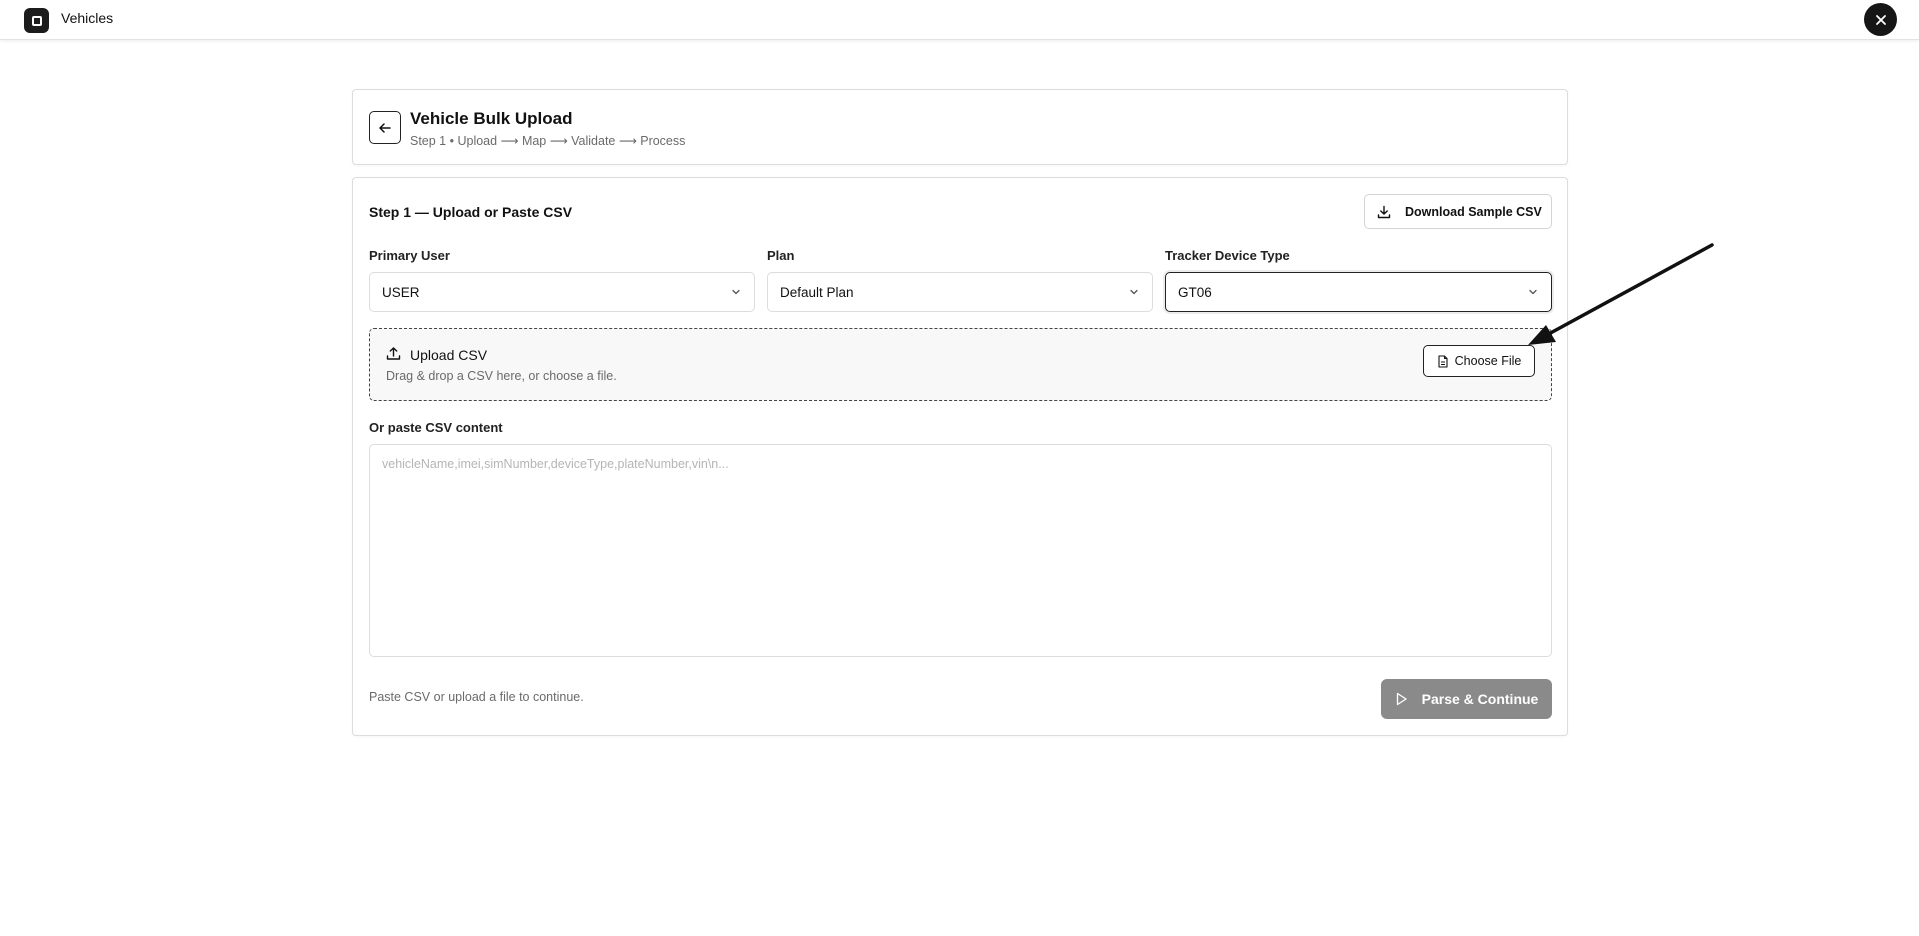 This screenshot has height=936, width=1919. I want to click on parse-continue-button: Parse & Continue, so click(1466, 699).